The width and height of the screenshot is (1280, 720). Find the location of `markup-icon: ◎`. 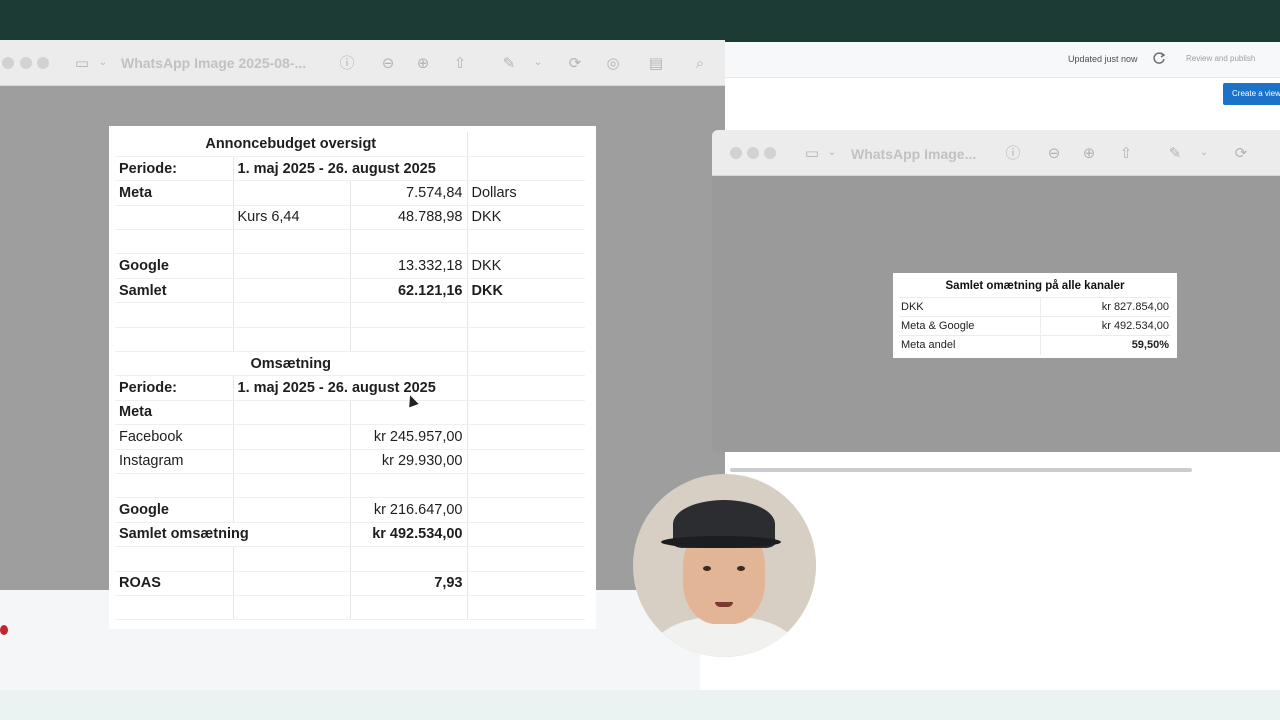

markup-icon: ◎ is located at coordinates (613, 63).